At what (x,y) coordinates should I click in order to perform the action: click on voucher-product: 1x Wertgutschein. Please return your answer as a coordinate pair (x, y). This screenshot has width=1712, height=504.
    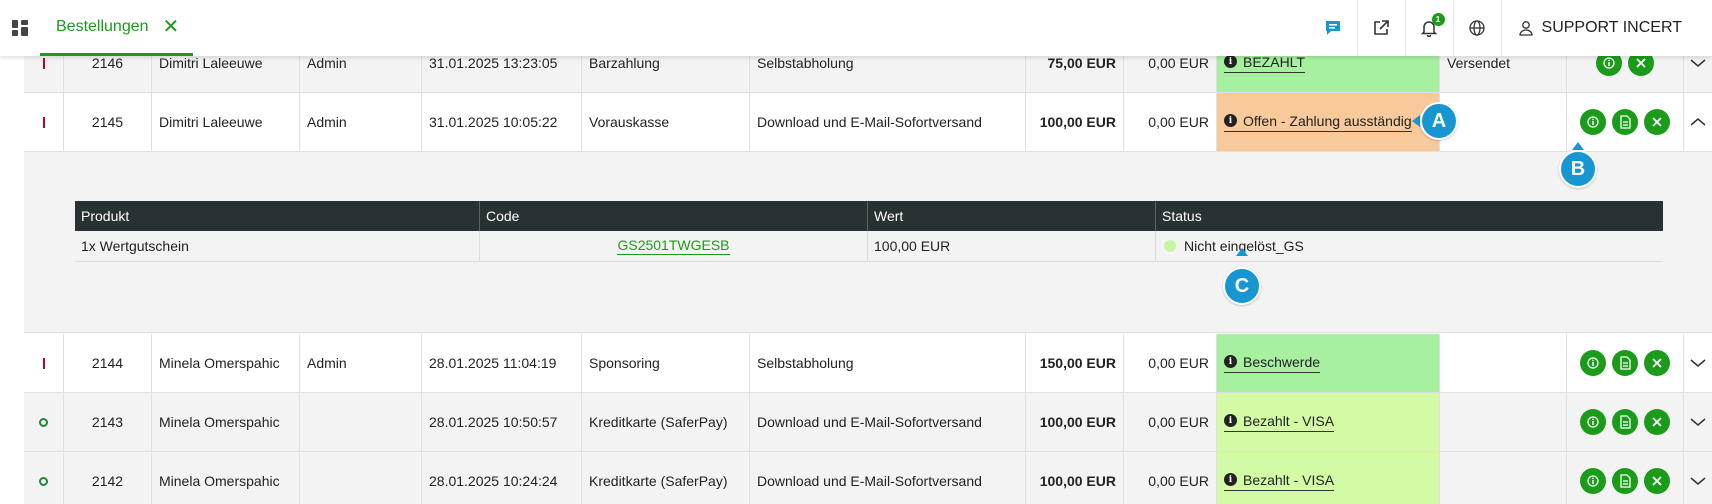
    Looking at the image, I should click on (277, 246).